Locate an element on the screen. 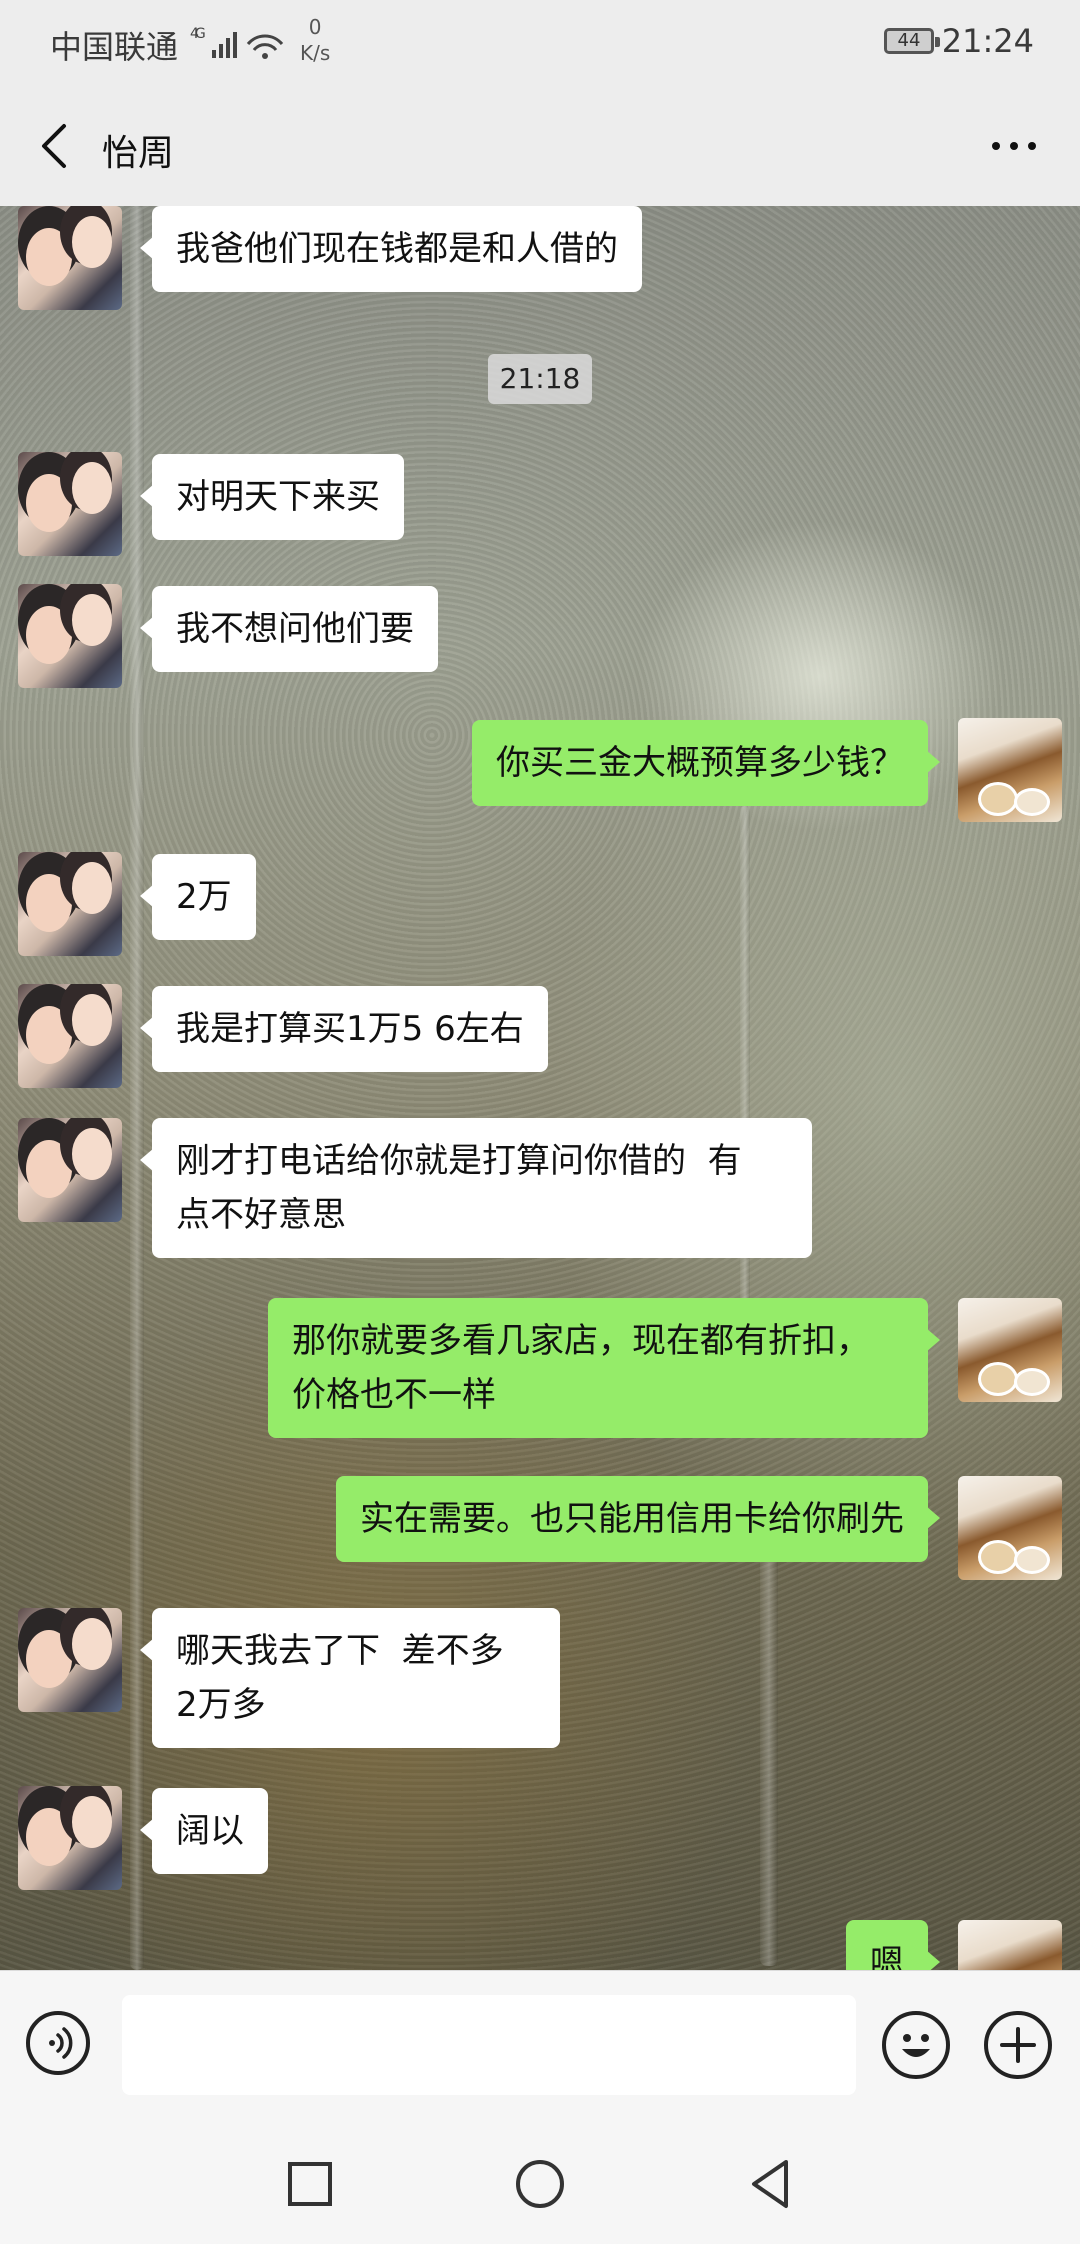  message-bubble-incoming: 我是打算买1万5 6左右 is located at coordinates (344, 1029).